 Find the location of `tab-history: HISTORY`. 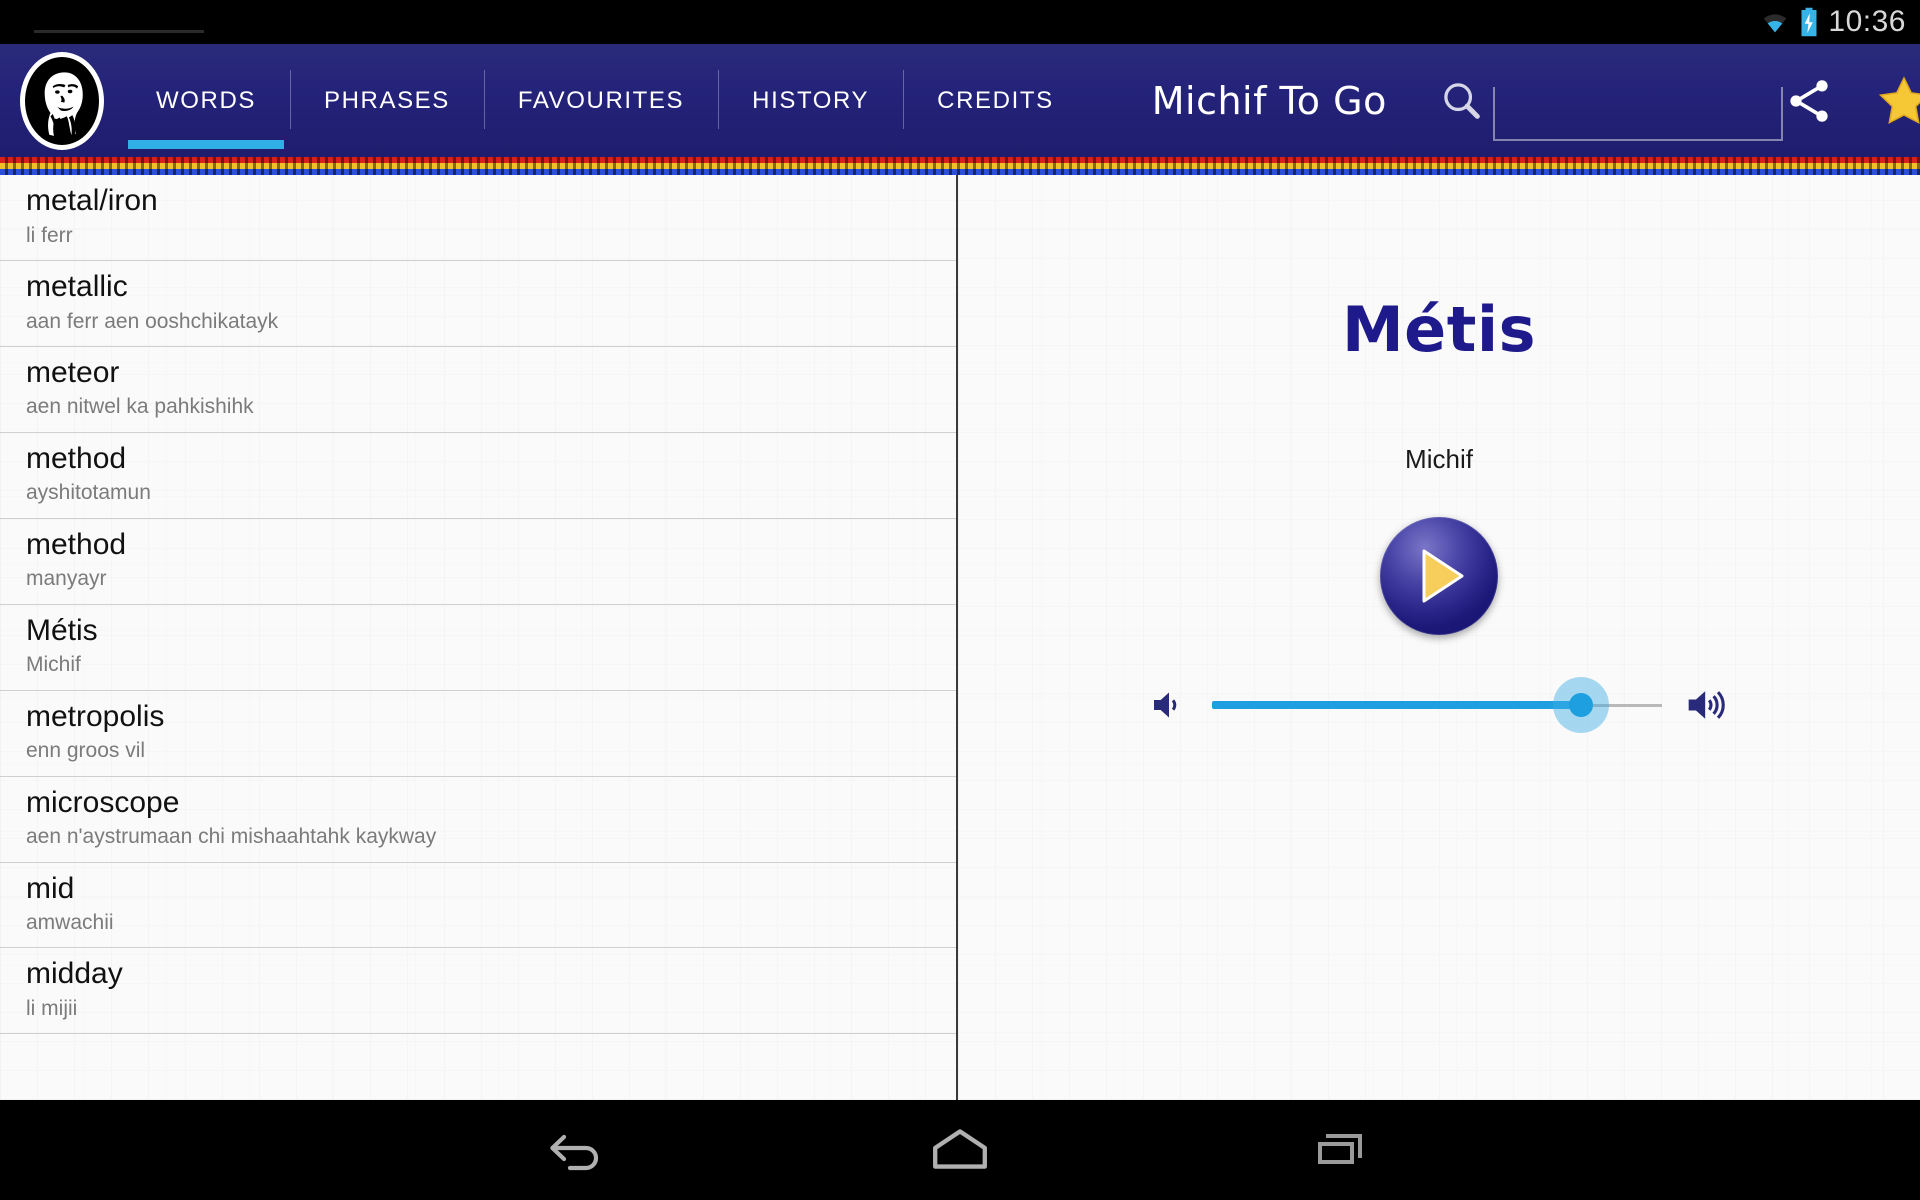

tab-history: HISTORY is located at coordinates (810, 100).